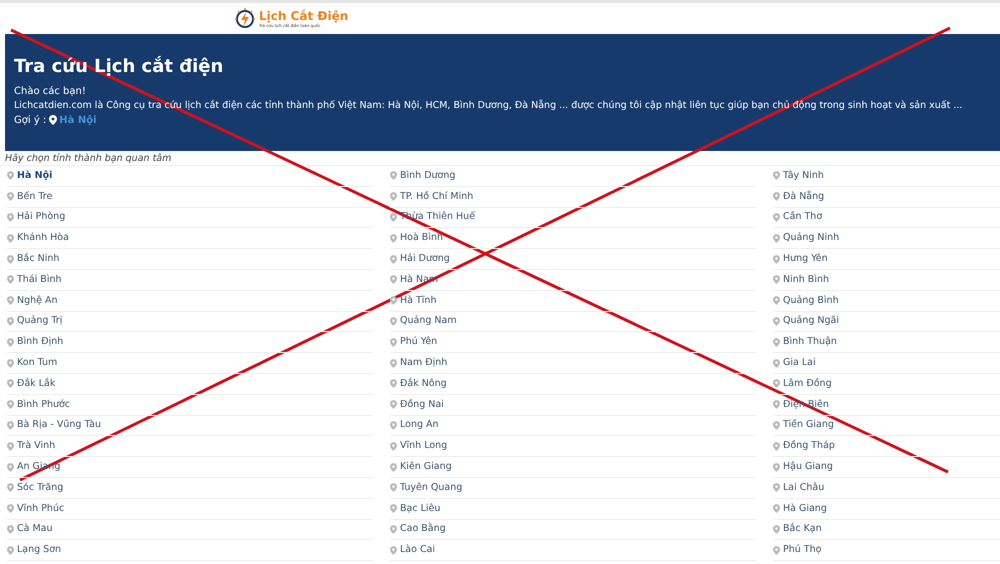 This screenshot has height=564, width=1000. What do you see at coordinates (573, 301) in the screenshot?
I see `province-link: Hà Tĩnh` at bounding box center [573, 301].